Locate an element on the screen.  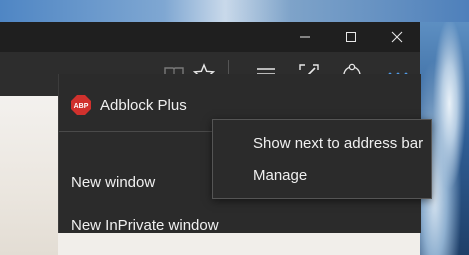
submenu-item-label: Show next to address bar is located at coordinates (338, 143).